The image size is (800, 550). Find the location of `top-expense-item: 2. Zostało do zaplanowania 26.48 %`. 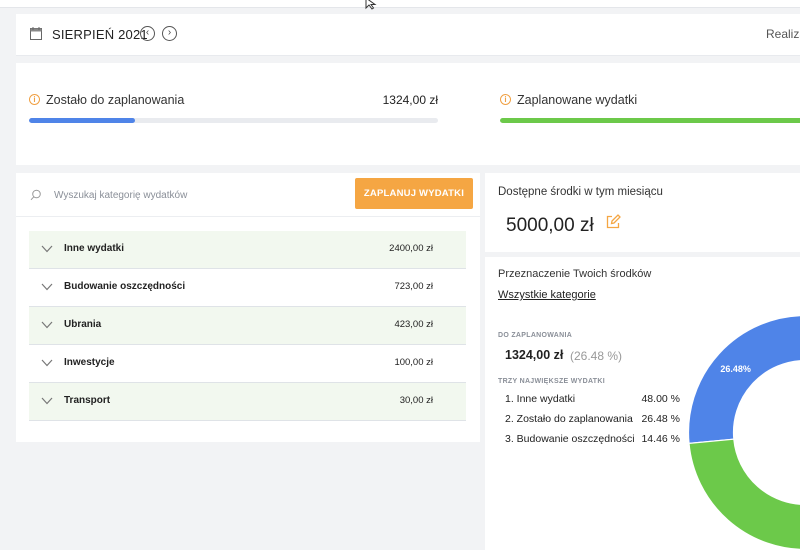

top-expense-item: 2. Zostało do zaplanowania 26.48 % is located at coordinates (595, 423).